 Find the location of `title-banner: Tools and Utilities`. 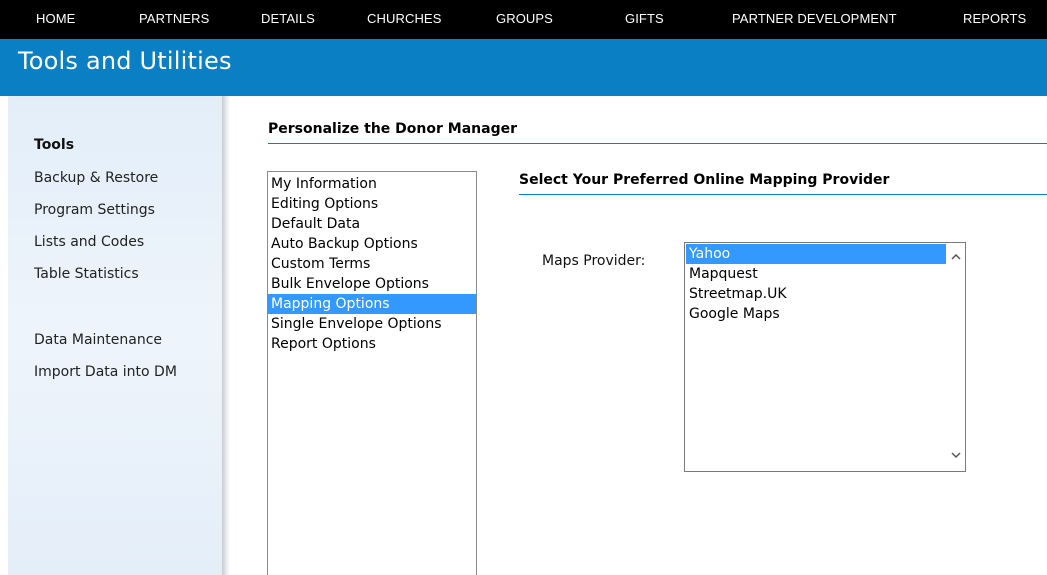

title-banner: Tools and Utilities is located at coordinates (523, 67).